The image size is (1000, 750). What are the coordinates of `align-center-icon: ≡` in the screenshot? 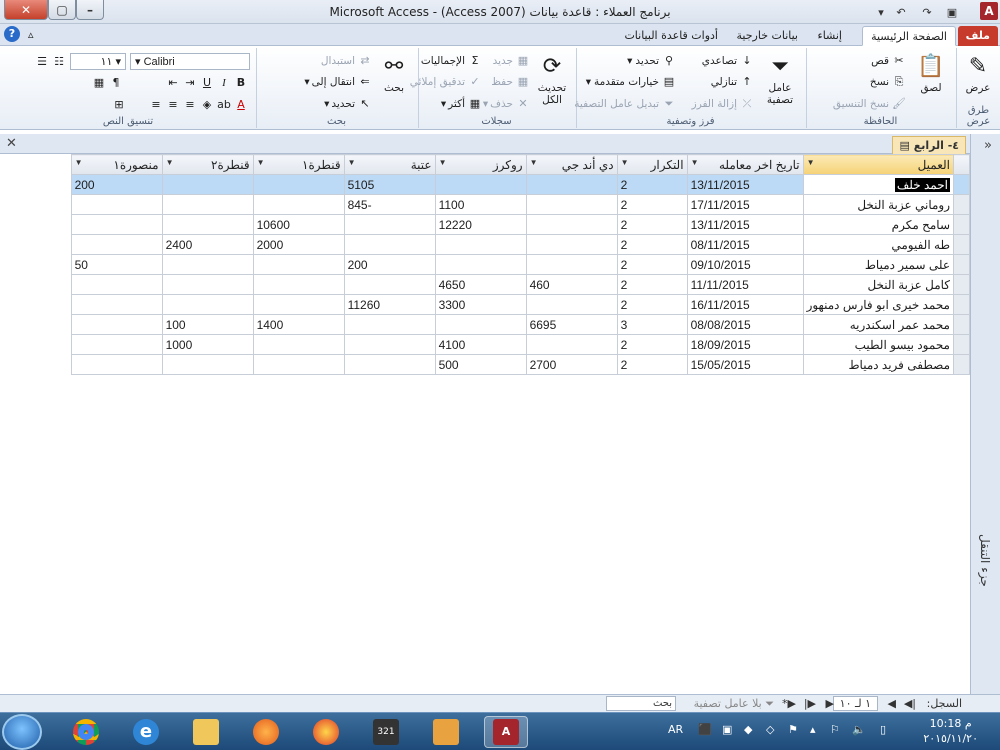 It's located at (173, 105).